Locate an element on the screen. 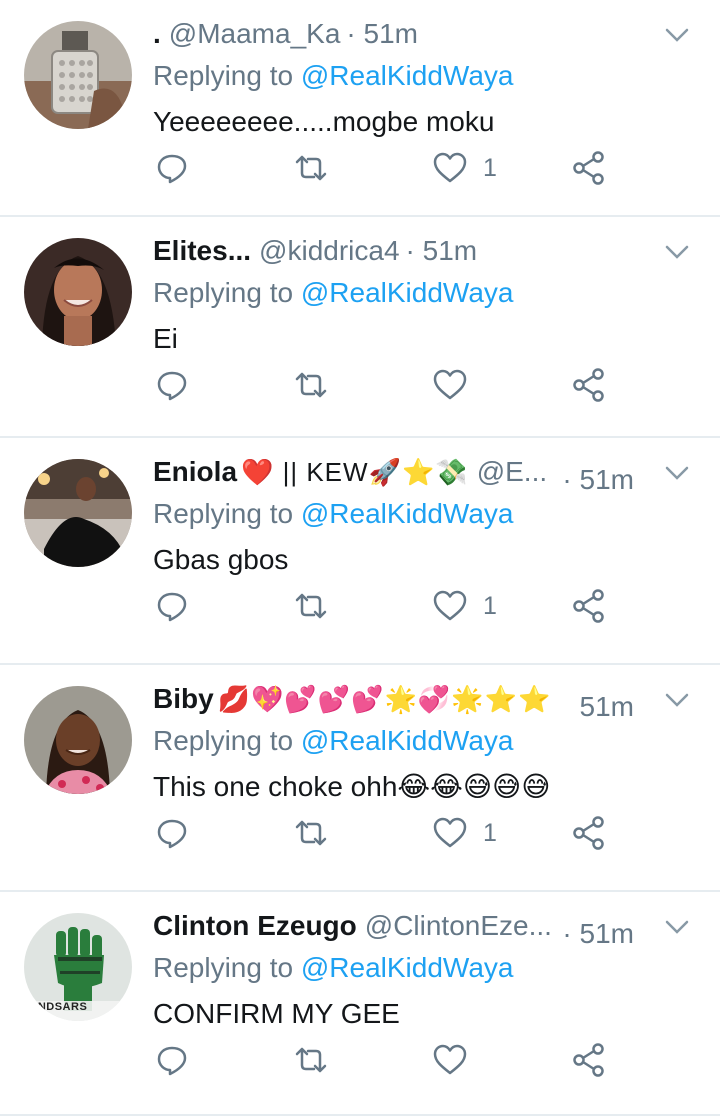 This screenshot has height=1116, width=720. display-name: Clinton Ezeugo is located at coordinates (255, 926).